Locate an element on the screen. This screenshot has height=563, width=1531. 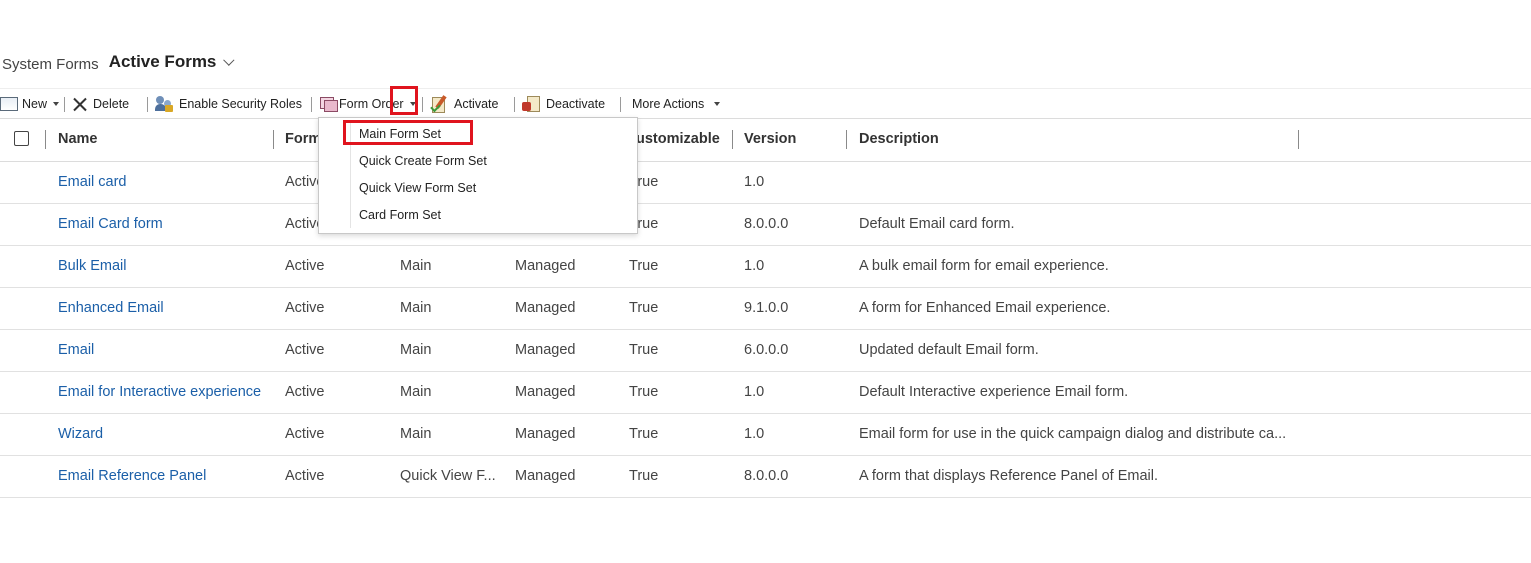
new-label: New is located at coordinates (35, 103).